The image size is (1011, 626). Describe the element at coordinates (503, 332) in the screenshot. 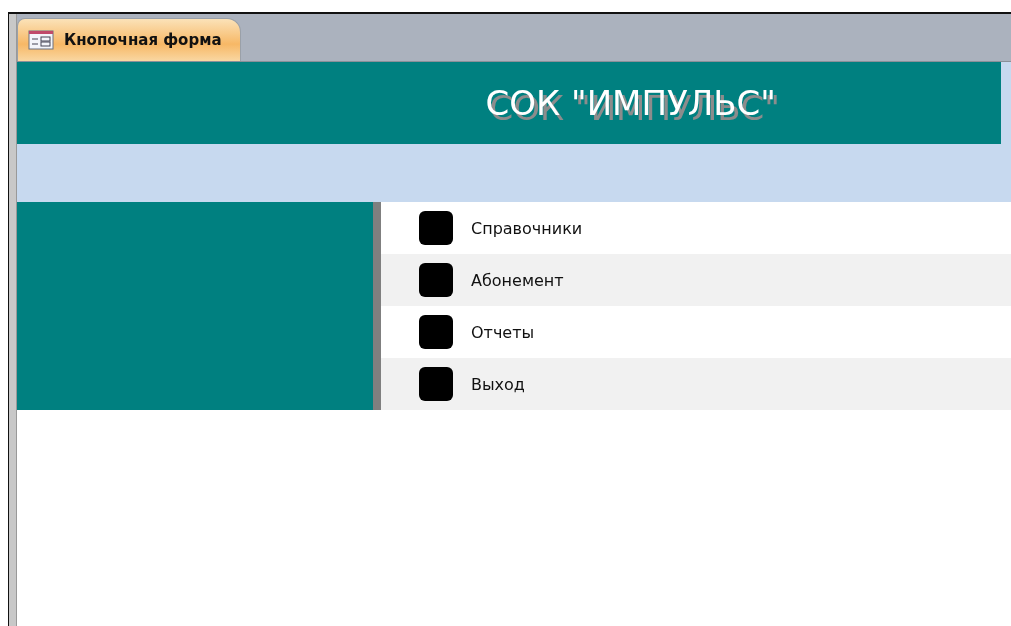

I see `menu-label: Отчеты` at that location.